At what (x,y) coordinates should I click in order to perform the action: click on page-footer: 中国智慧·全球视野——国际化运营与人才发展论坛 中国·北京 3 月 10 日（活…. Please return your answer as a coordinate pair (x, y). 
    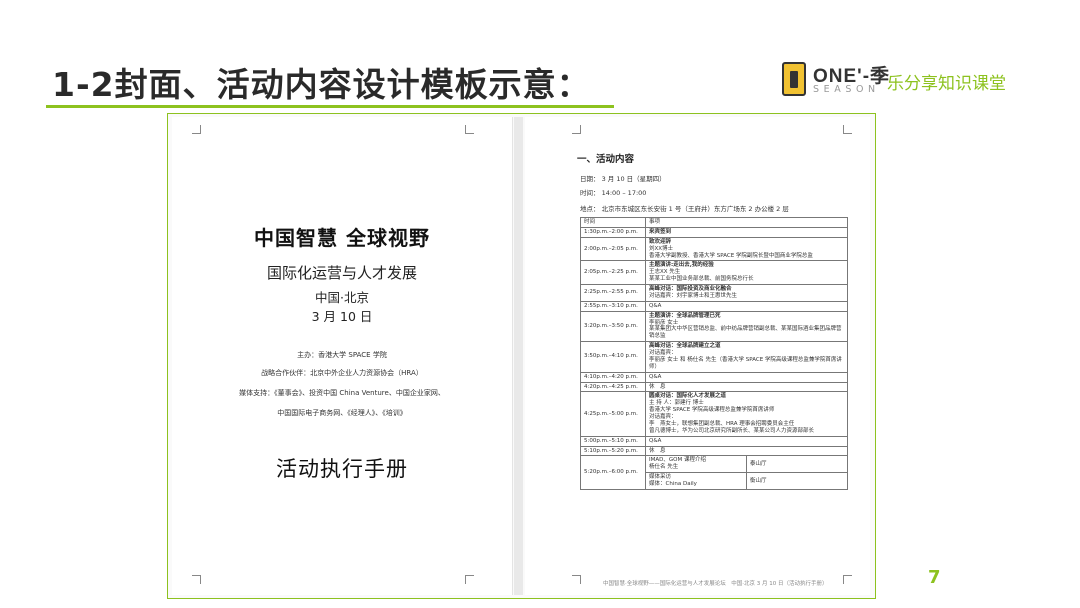
    Looking at the image, I should click on (715, 584).